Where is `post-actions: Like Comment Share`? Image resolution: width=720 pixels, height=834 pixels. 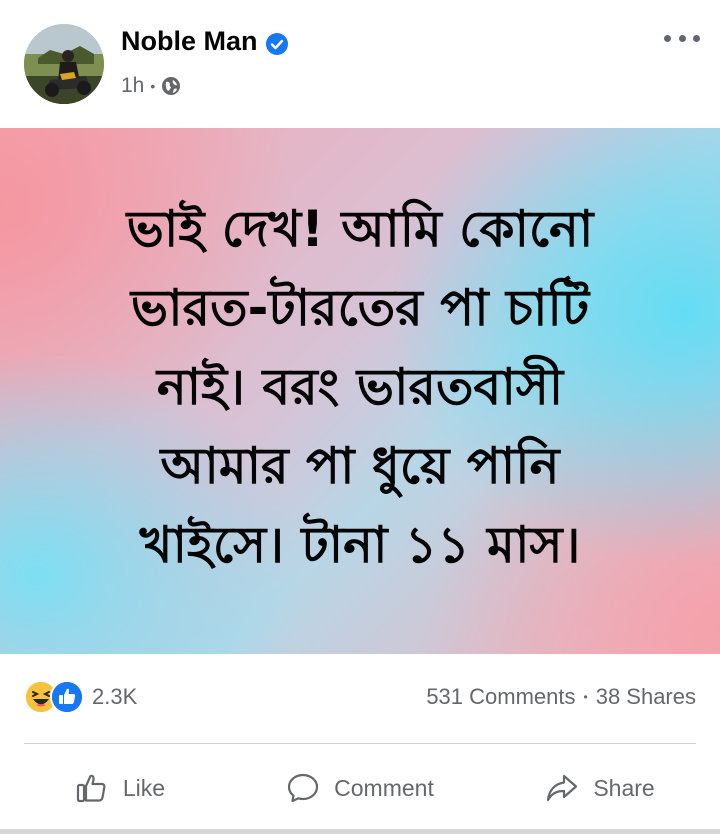 post-actions: Like Comment Share is located at coordinates (360, 788).